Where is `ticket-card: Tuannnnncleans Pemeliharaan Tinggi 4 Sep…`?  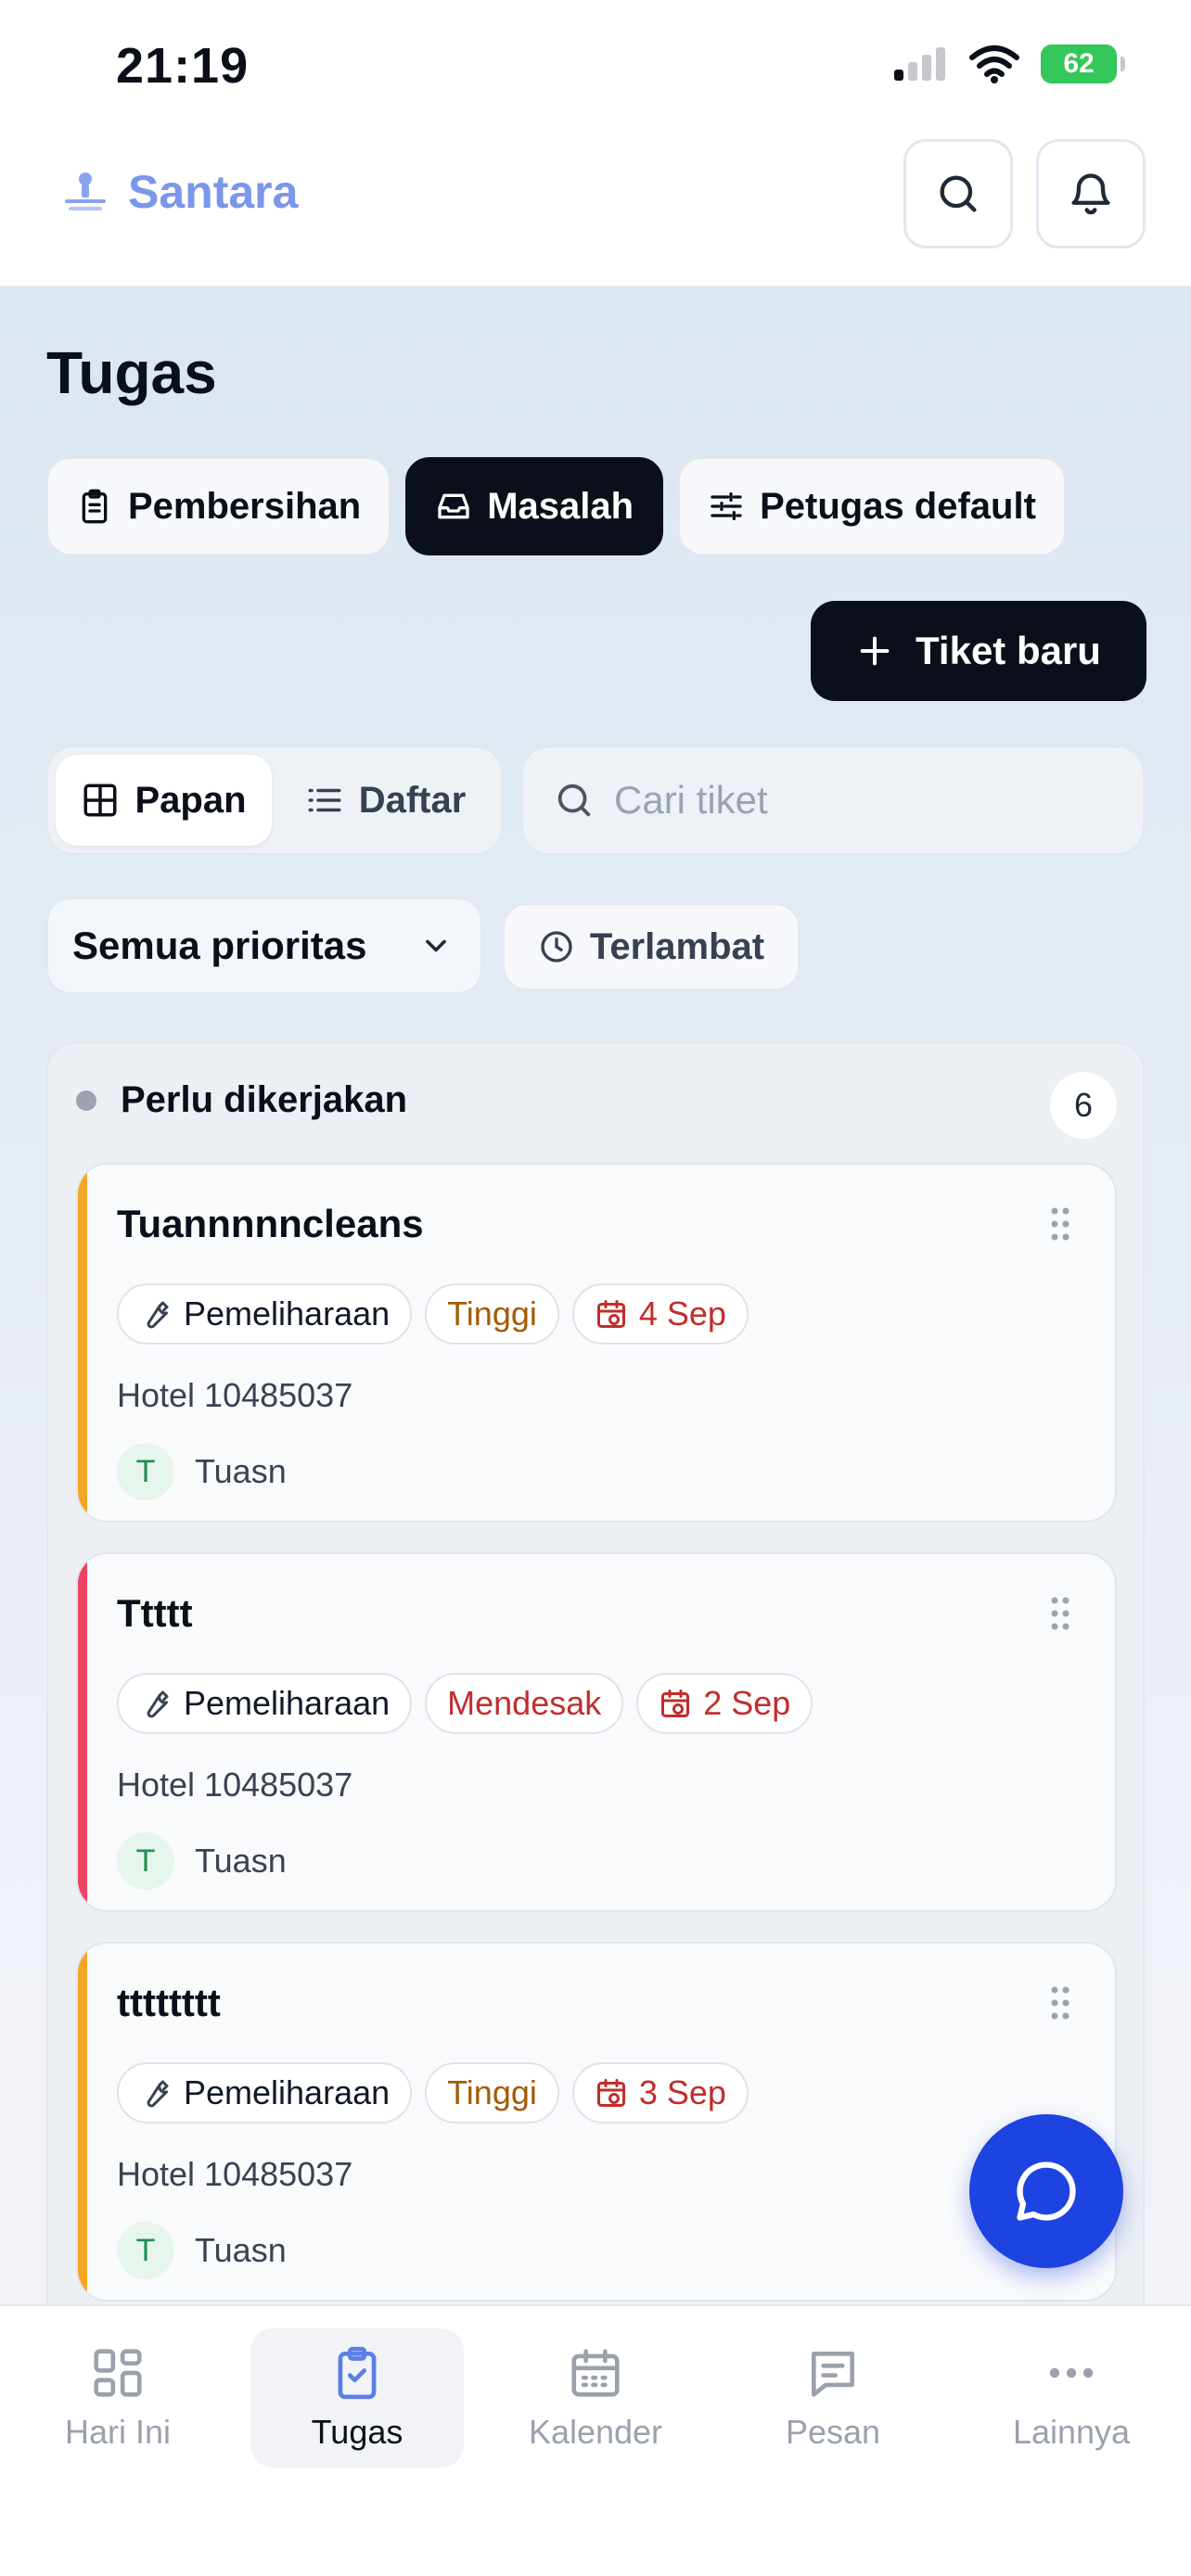 ticket-card: Tuannnnncleans Pemeliharaan Tinggi 4 Sep… is located at coordinates (597, 1343).